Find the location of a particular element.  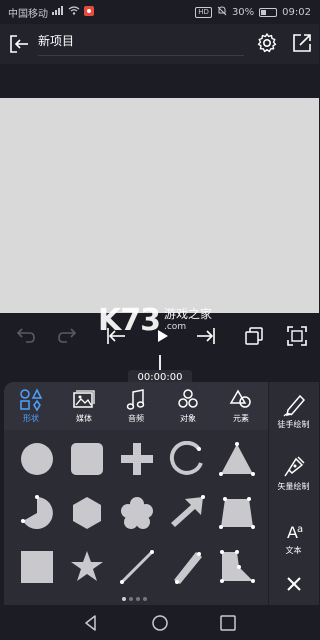

freehand-label: 徒手绘制 is located at coordinates (293, 424).